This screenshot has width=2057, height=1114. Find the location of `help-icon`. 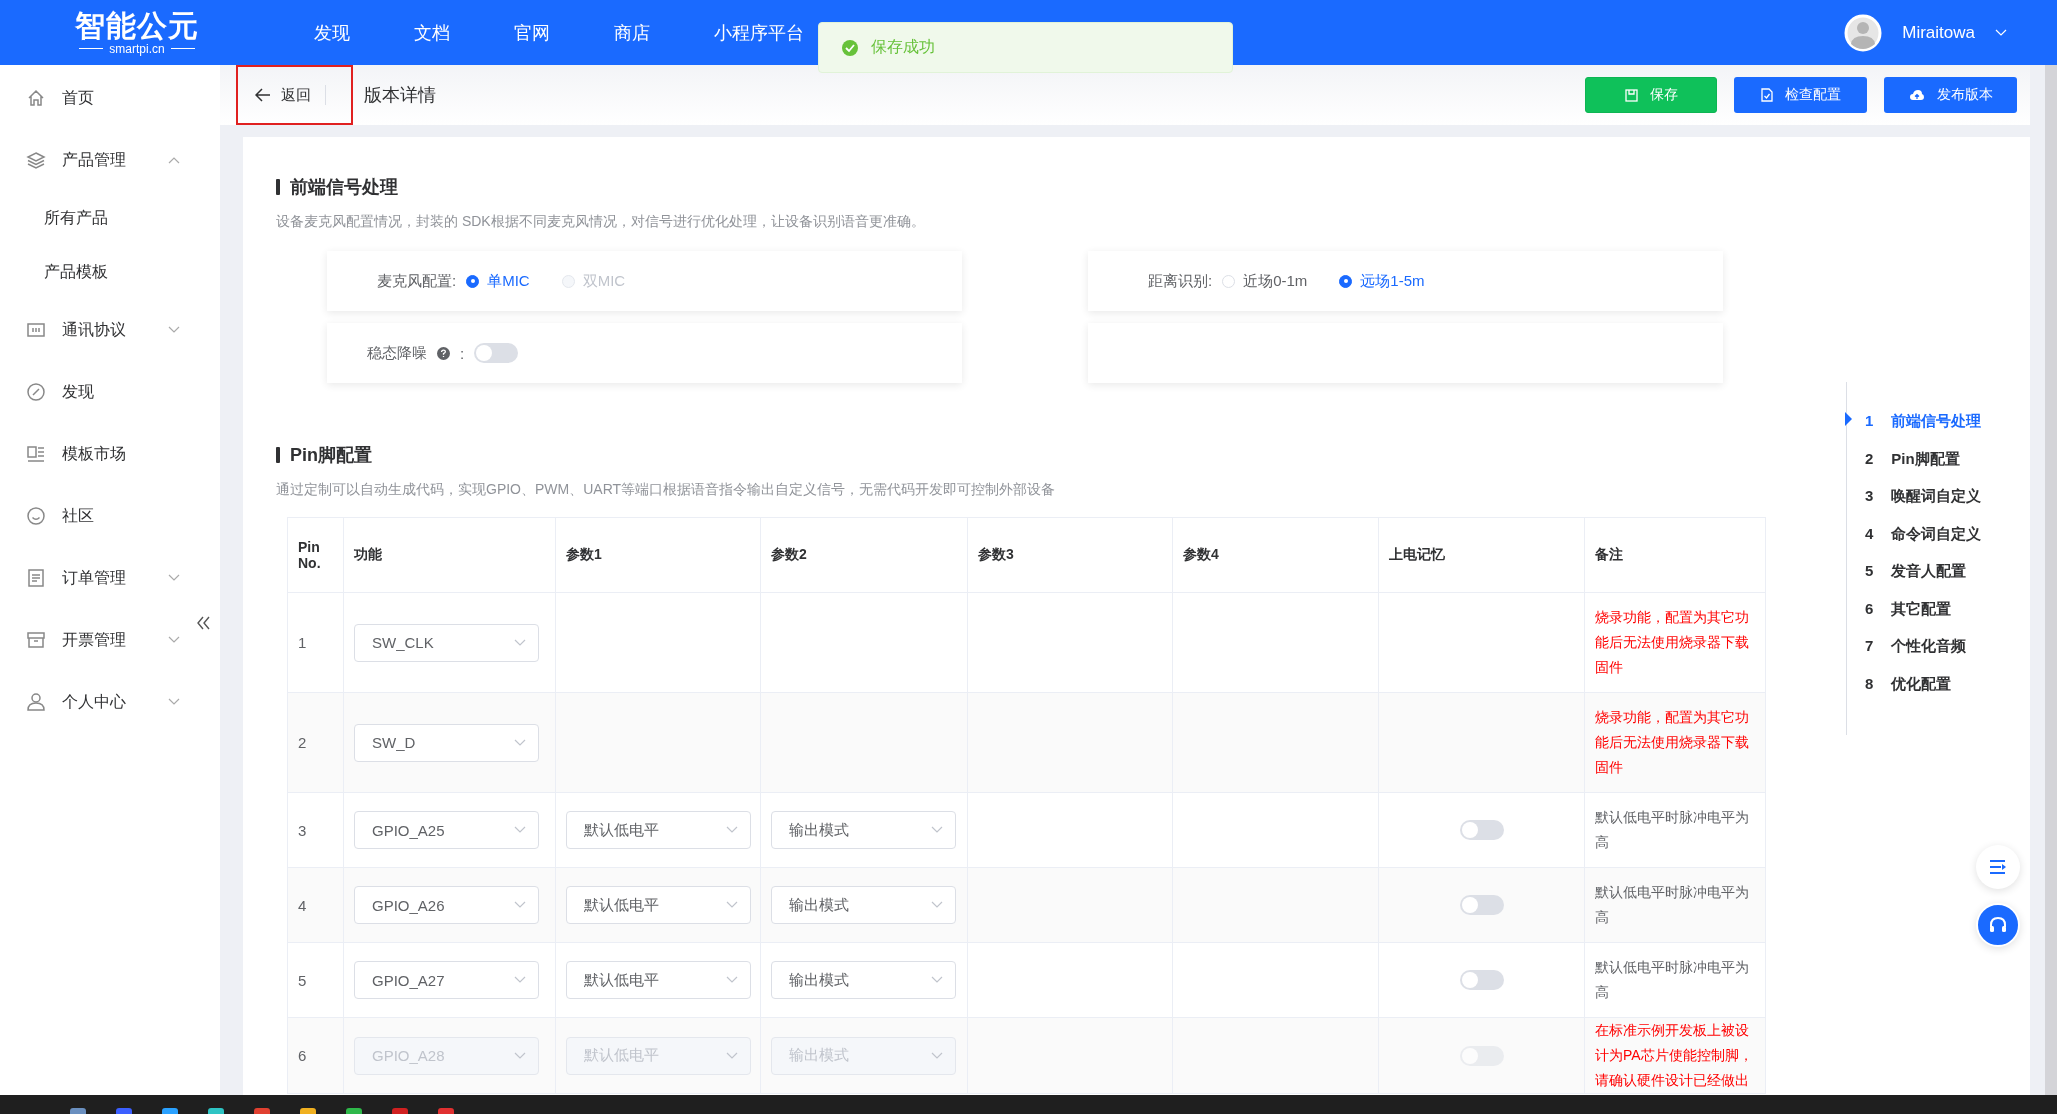

help-icon is located at coordinates (443, 353).